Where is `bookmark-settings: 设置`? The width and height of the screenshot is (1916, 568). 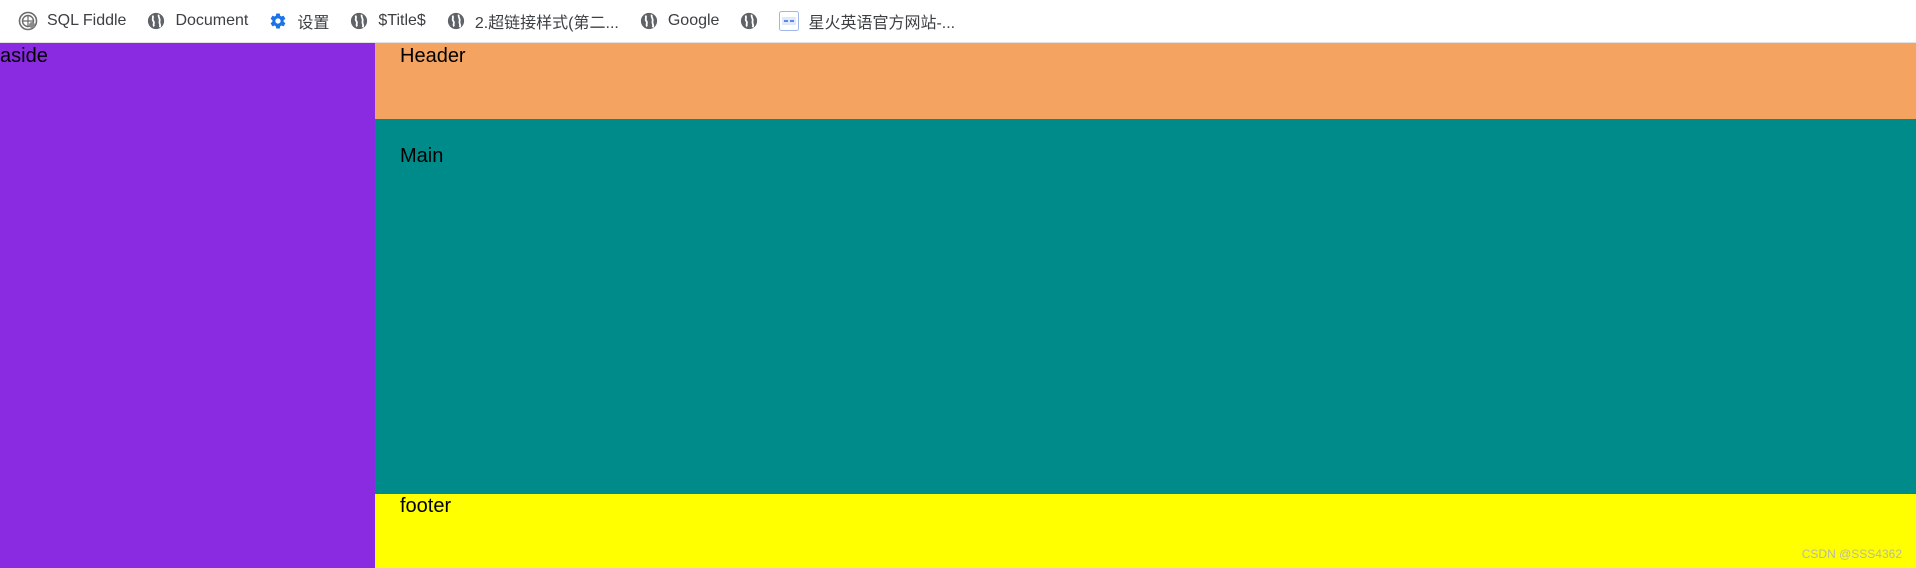
bookmark-settings: 设置 is located at coordinates (301, 21).